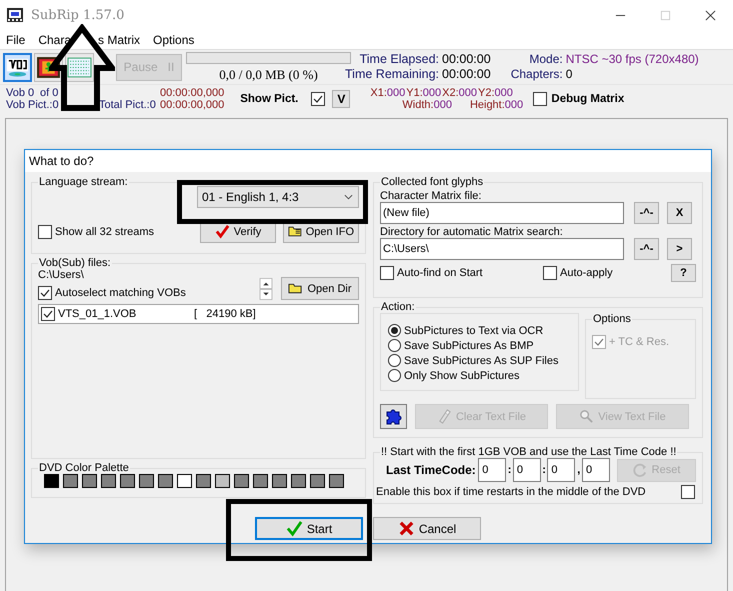  Describe the element at coordinates (77, 15) in the screenshot. I see `window-title: SubRip 1.57.0` at that location.